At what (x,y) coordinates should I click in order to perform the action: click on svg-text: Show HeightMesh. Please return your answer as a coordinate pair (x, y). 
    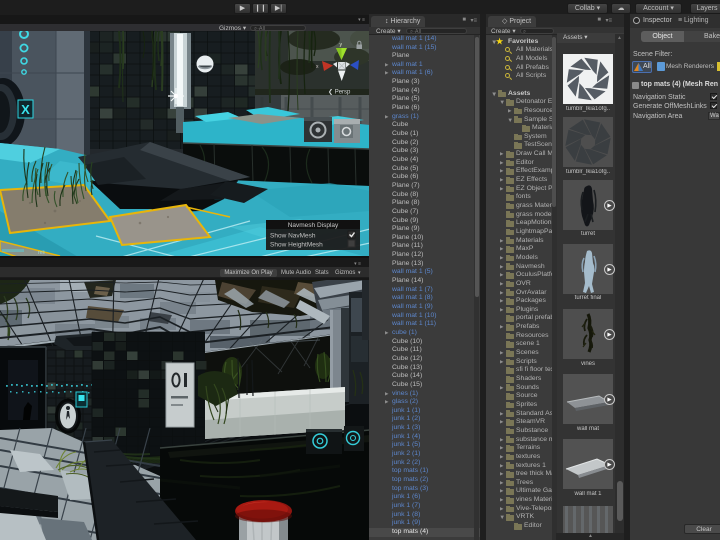
    Looking at the image, I should click on (296, 245).